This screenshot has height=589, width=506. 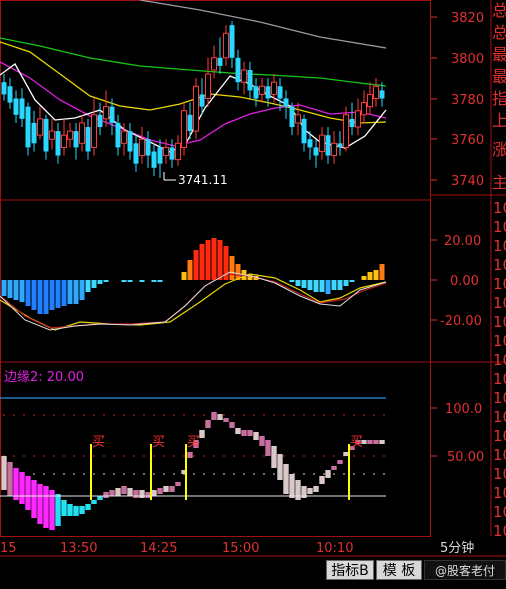 What do you see at coordinates (462, 241) in the screenshot?
I see `macd-tick-20: 20.00` at bounding box center [462, 241].